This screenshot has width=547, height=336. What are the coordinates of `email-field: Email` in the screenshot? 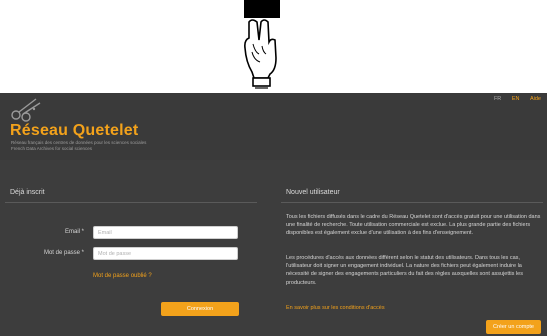 It's located at (165, 232).